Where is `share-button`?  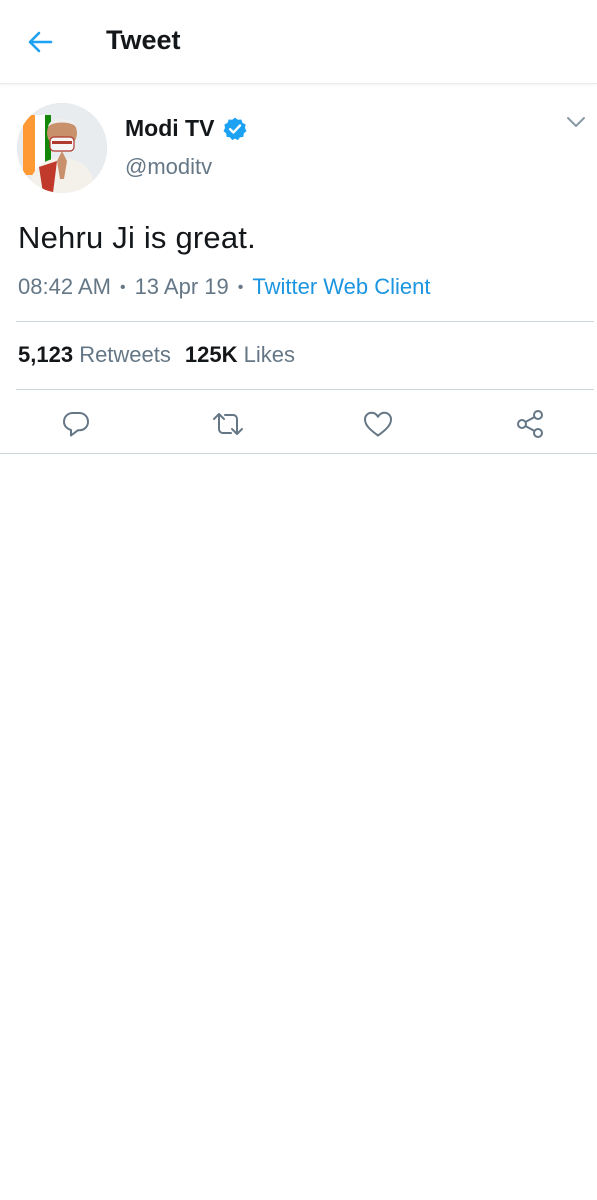 share-button is located at coordinates (530, 424).